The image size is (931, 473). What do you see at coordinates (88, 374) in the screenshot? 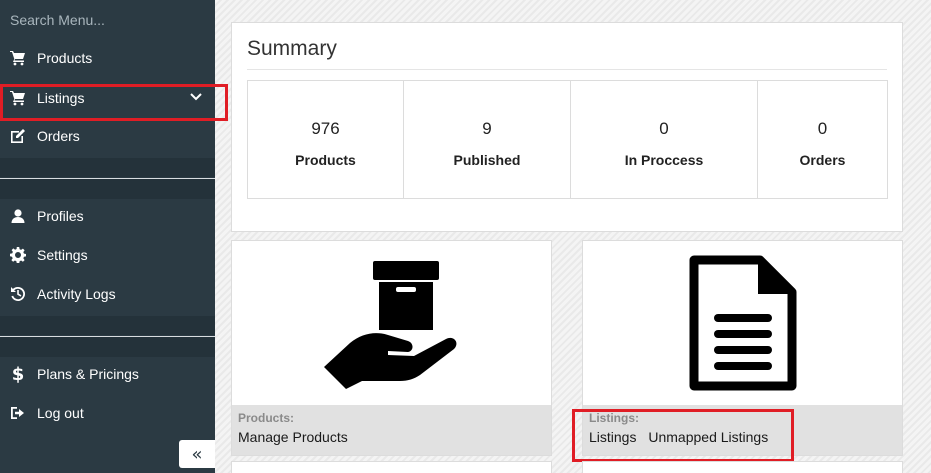
I see `sidebar-item-label: Plans & Pricings` at bounding box center [88, 374].